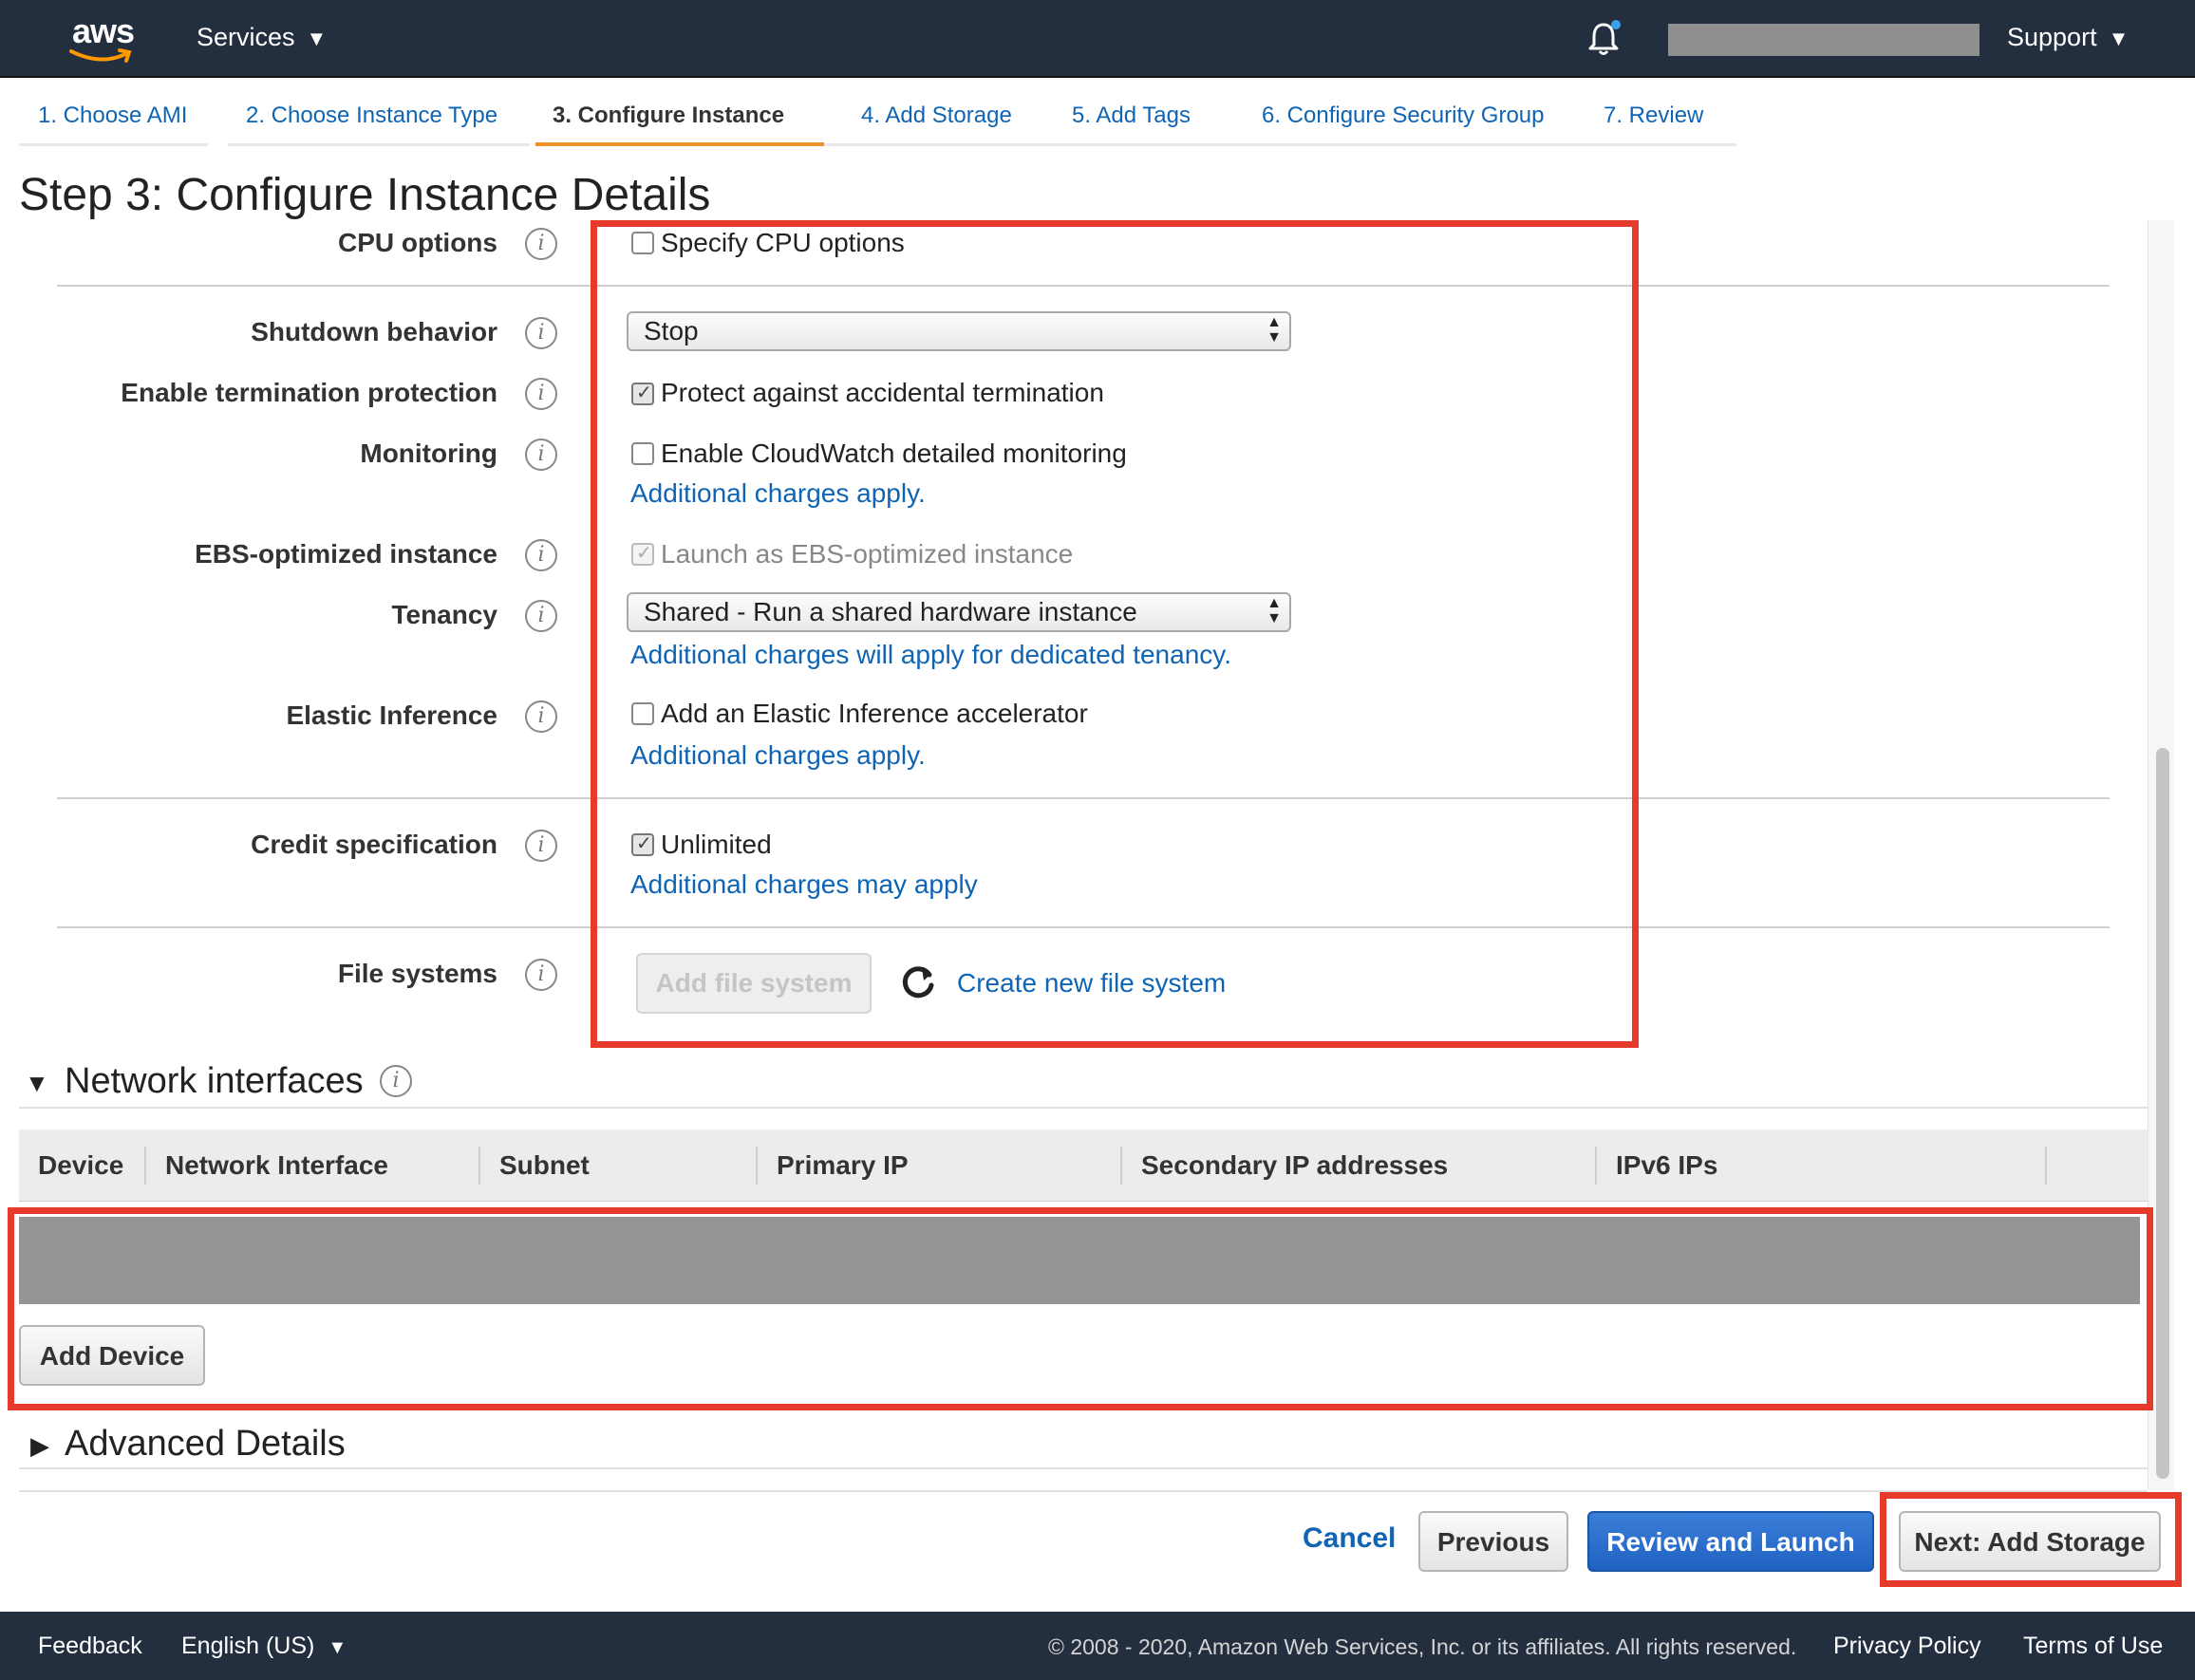 The image size is (2195, 1680). I want to click on termination-protection-label: Enable termination protection, so click(309, 392).